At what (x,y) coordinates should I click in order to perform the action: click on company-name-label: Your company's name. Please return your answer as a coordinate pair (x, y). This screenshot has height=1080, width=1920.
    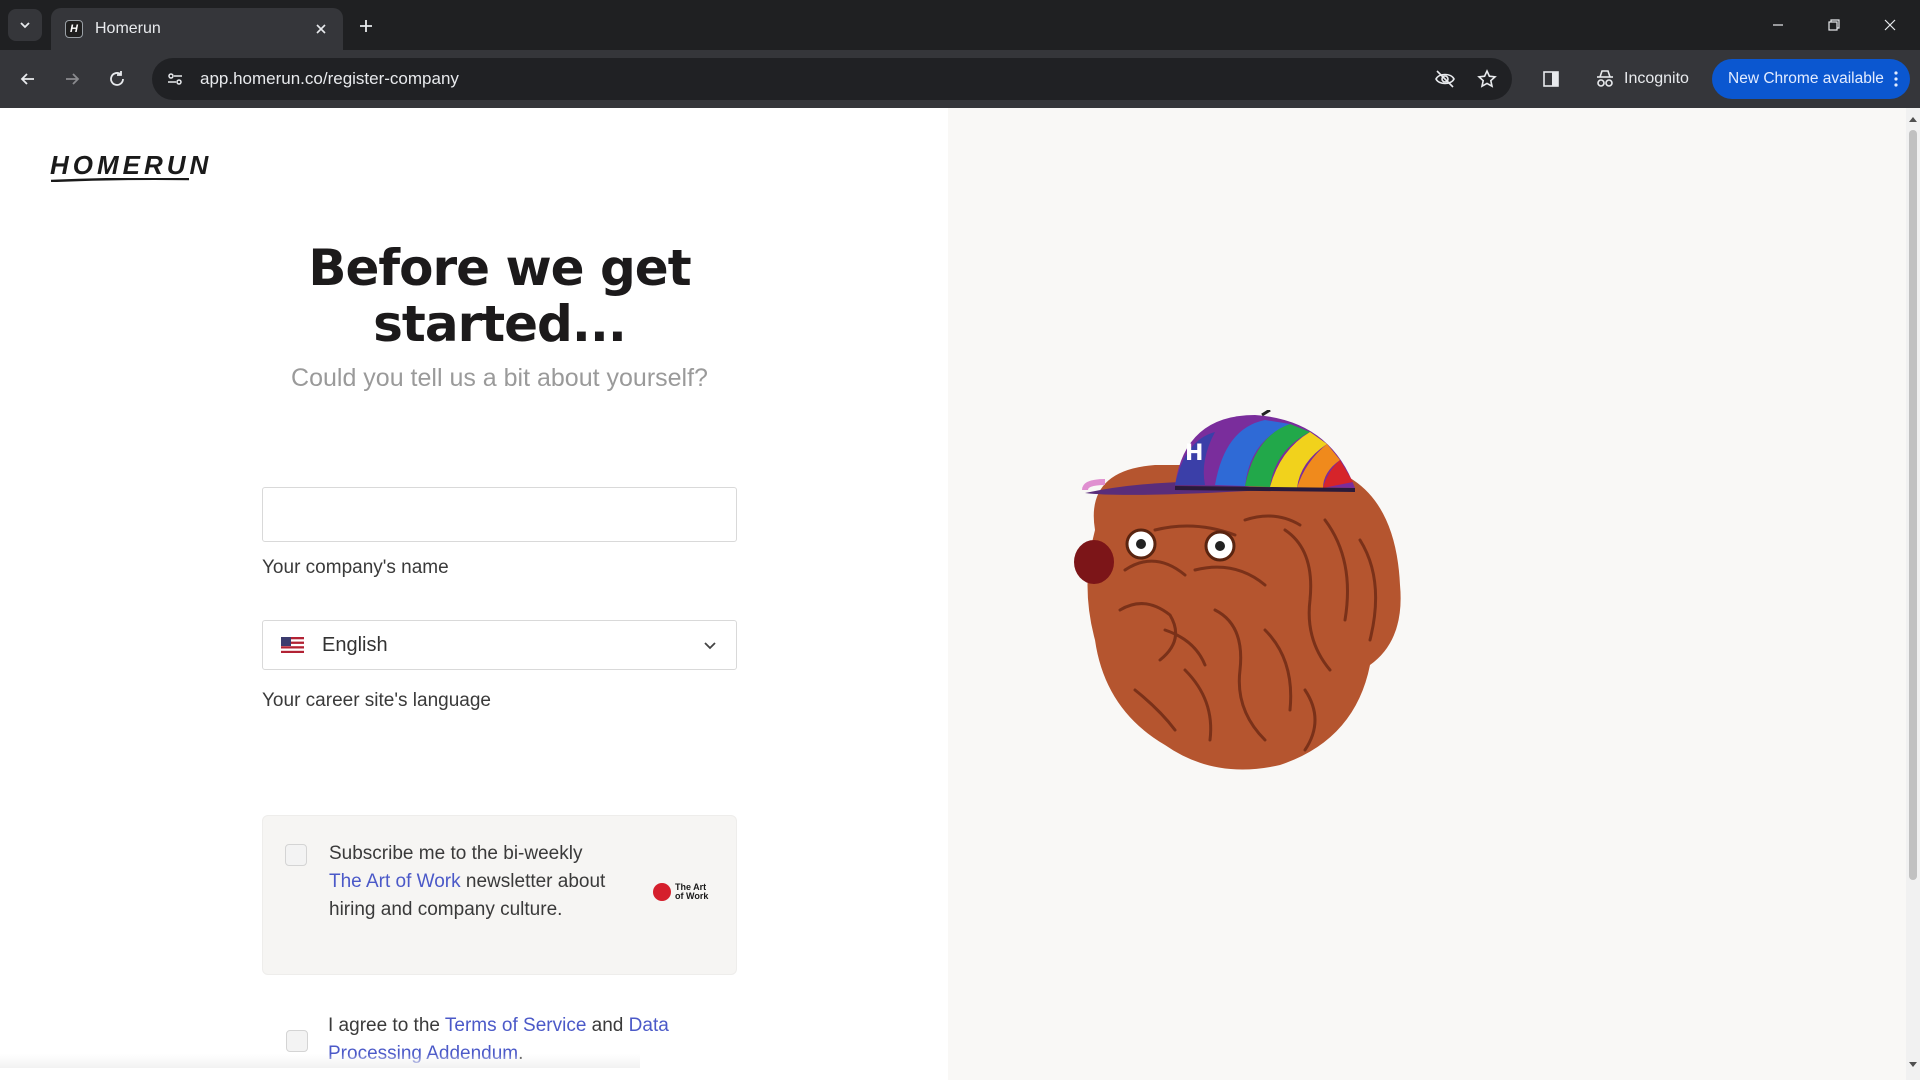
    Looking at the image, I should click on (355, 567).